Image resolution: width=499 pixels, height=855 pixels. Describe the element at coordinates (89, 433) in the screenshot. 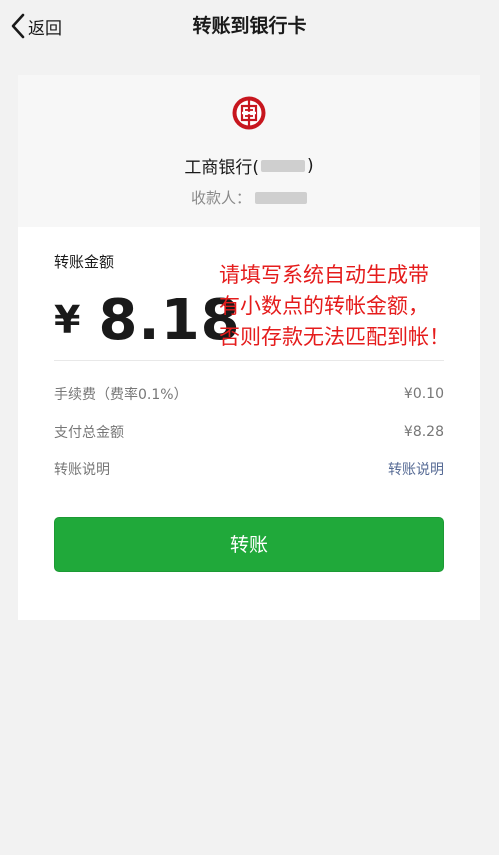

I see `total-label: 支付总金额` at that location.